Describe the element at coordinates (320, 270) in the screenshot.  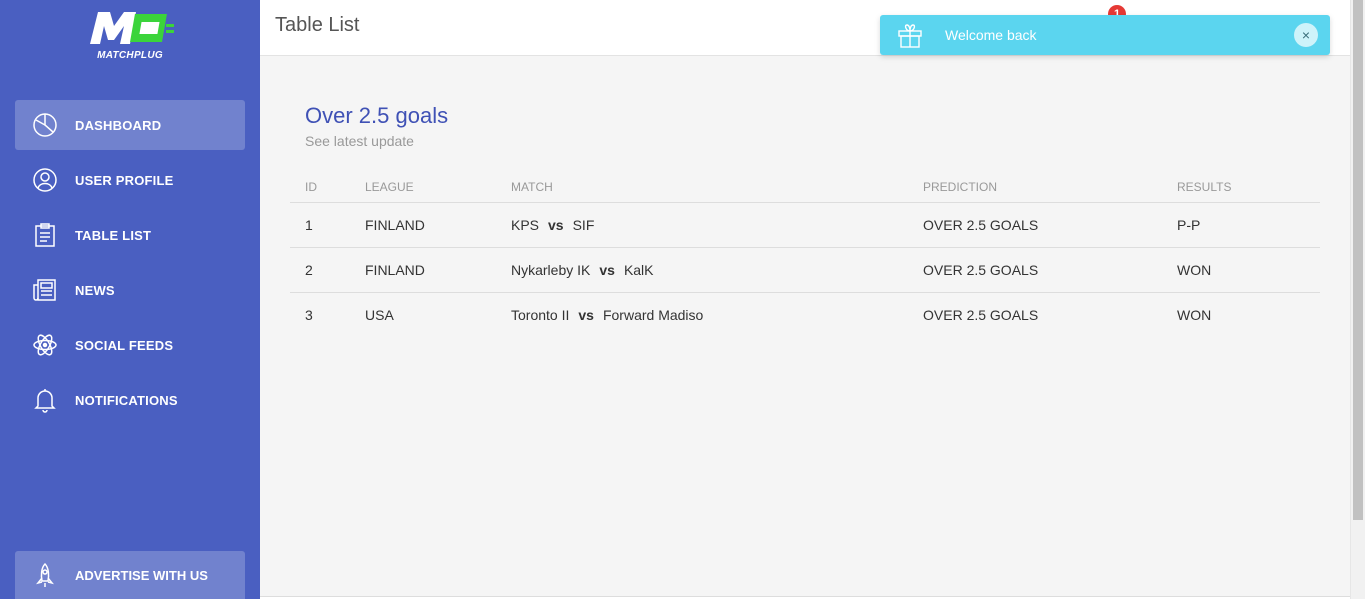
I see `cell-id: 2` at that location.